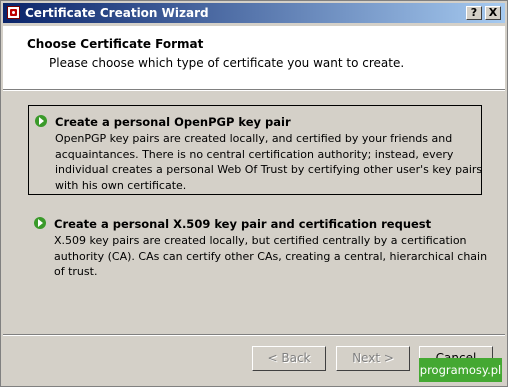 The width and height of the screenshot is (508, 387). I want to click on certificate-app-icon, so click(13, 12).